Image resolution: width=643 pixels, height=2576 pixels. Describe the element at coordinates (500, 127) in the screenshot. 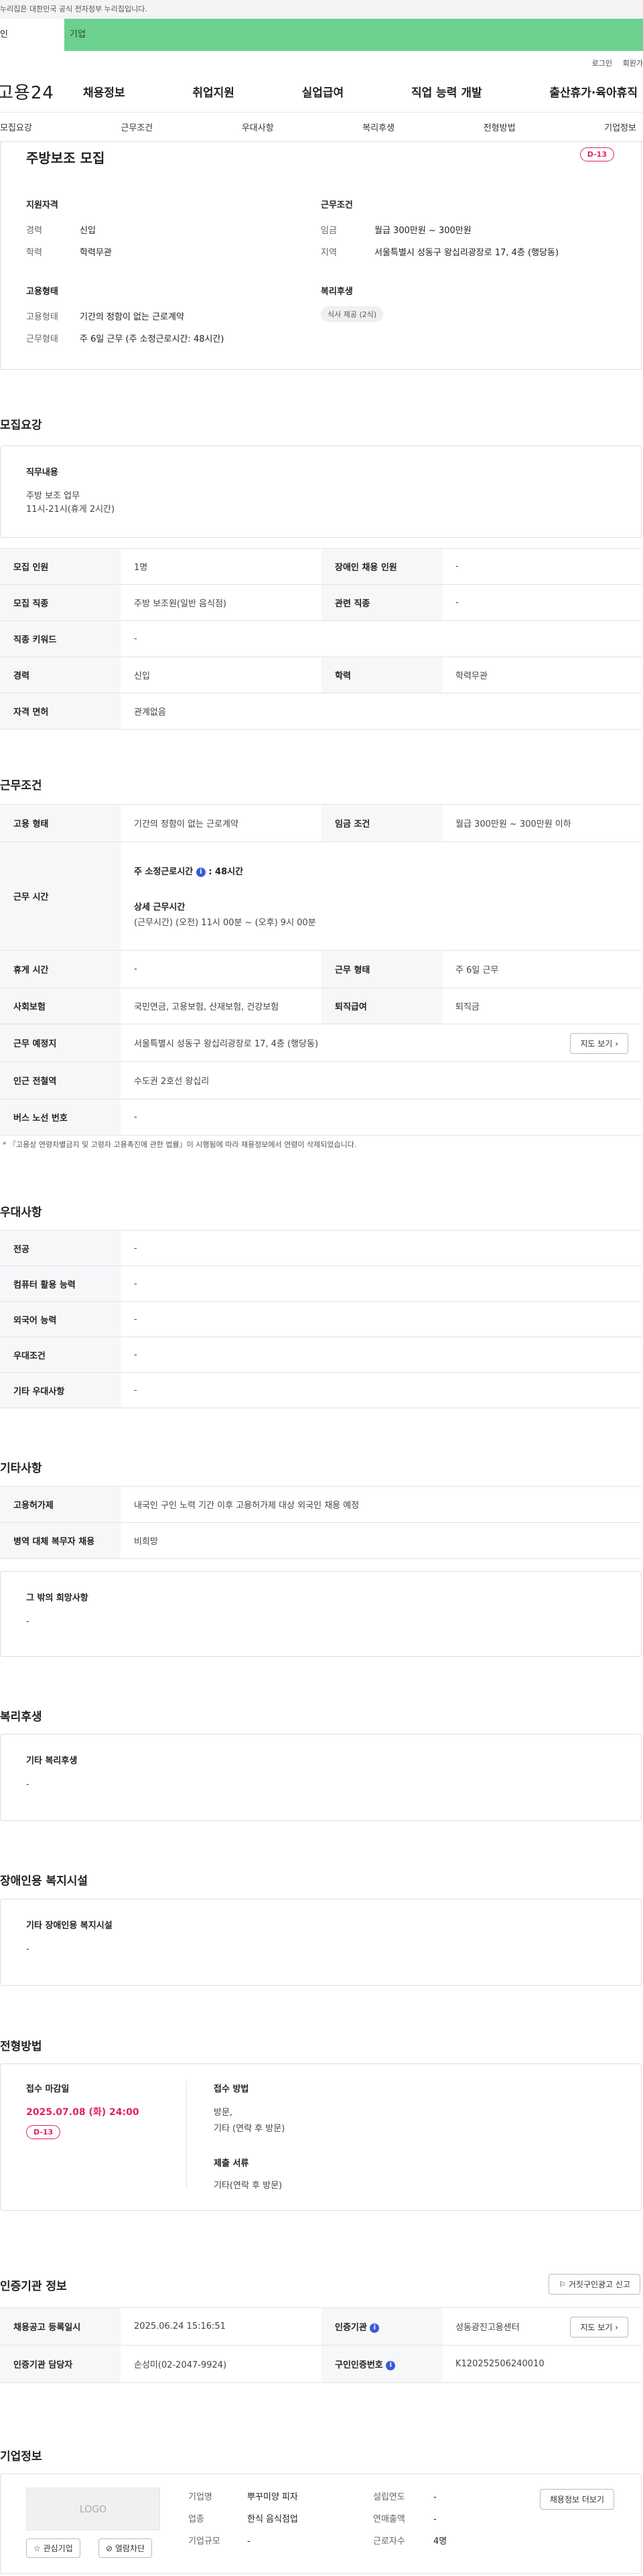

I see `tab-process: 전형방법` at that location.